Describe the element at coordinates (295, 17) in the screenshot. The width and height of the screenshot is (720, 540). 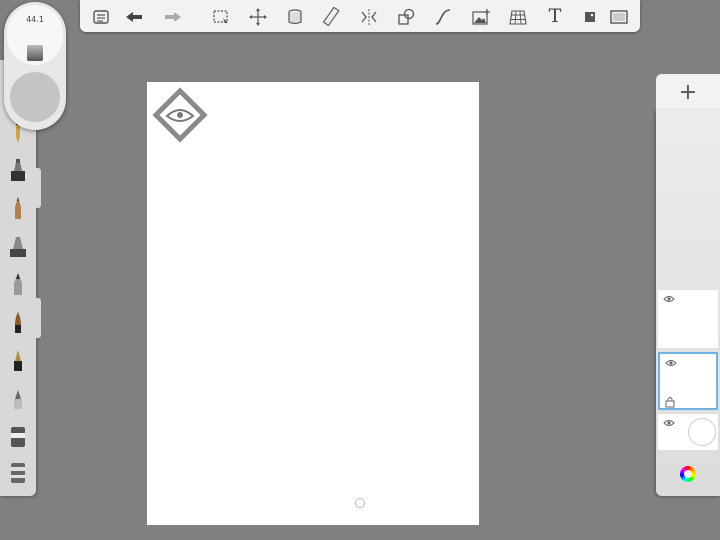
I see `fill-icon` at that location.